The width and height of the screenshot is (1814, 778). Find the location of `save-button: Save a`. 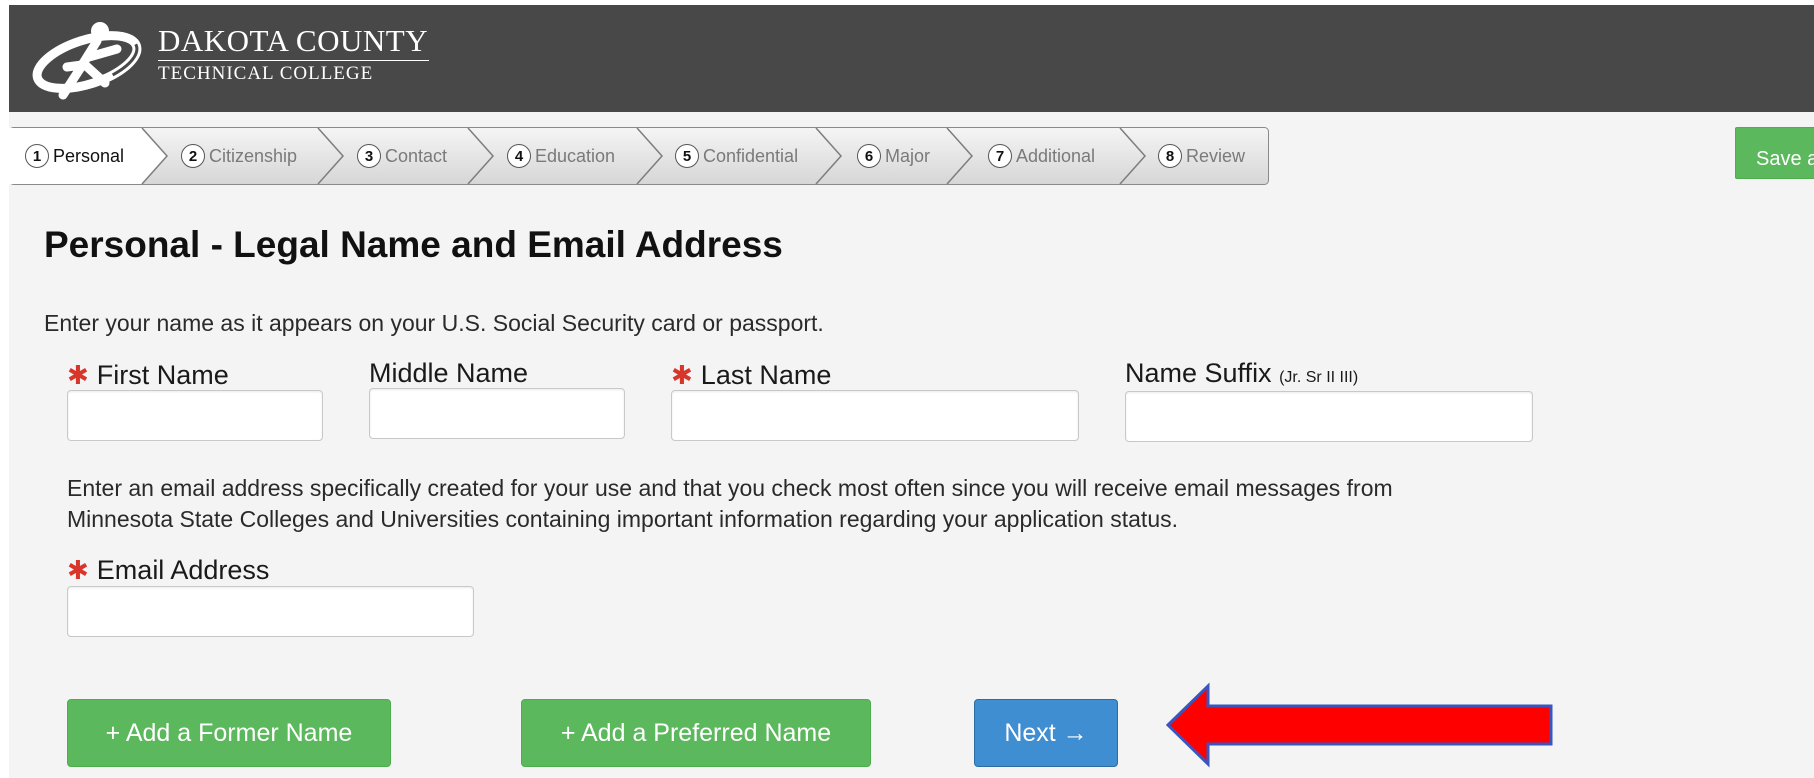

save-button: Save a is located at coordinates (1774, 153).